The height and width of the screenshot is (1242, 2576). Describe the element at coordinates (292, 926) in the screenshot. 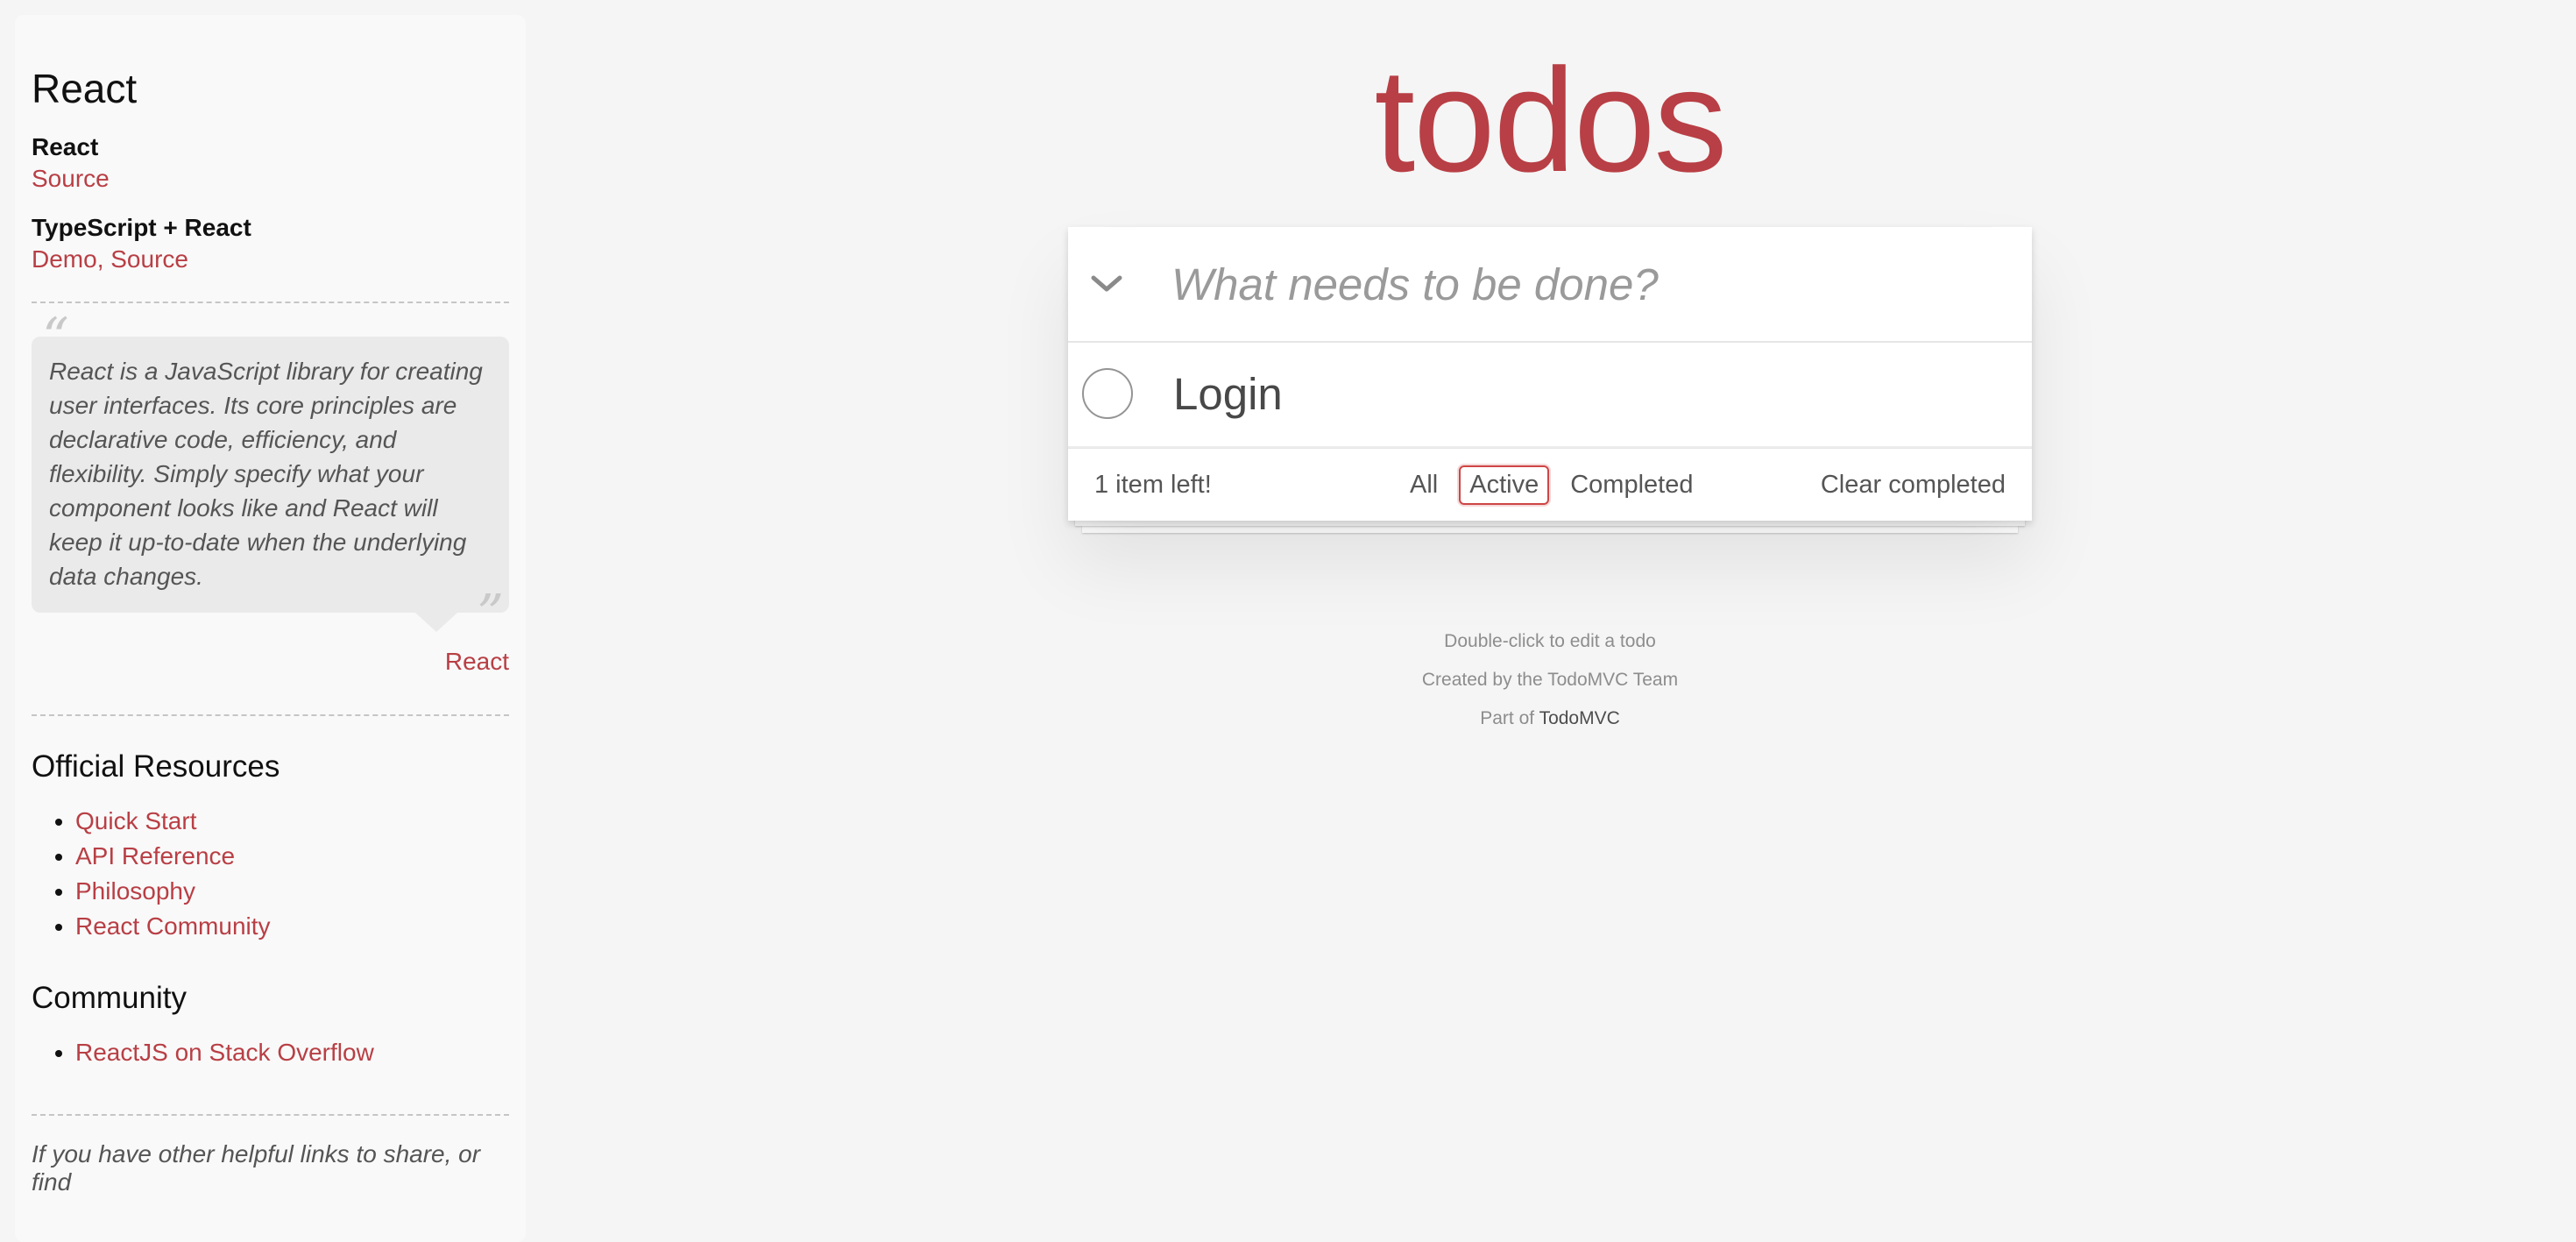

I see `list-item: React Community` at that location.